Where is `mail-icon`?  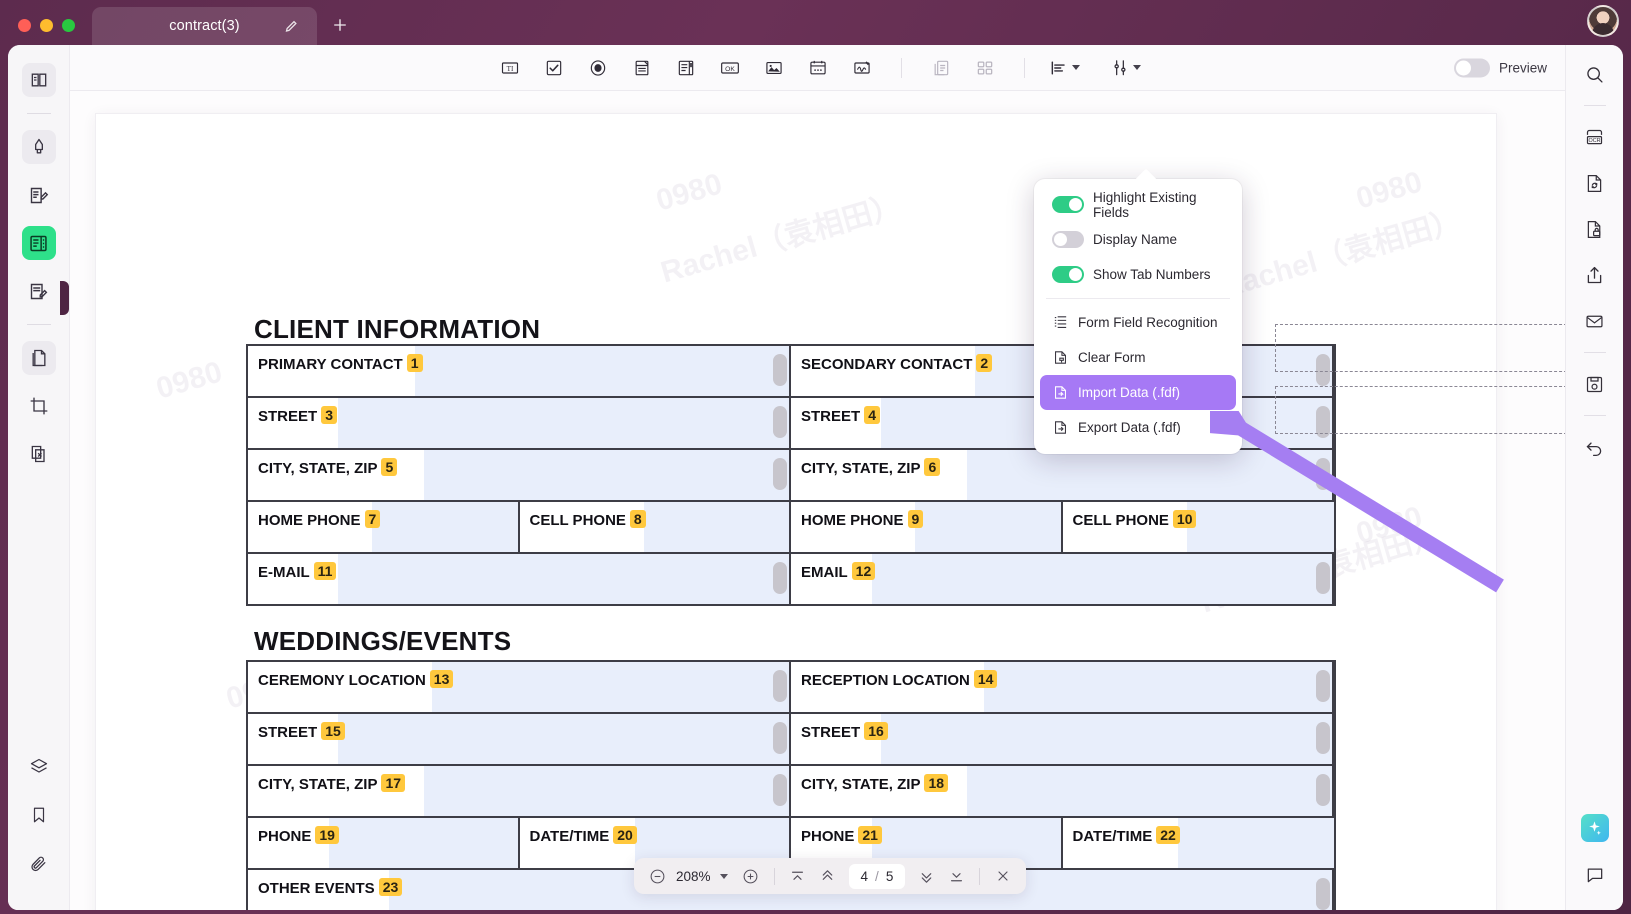
mail-icon is located at coordinates (1595, 321).